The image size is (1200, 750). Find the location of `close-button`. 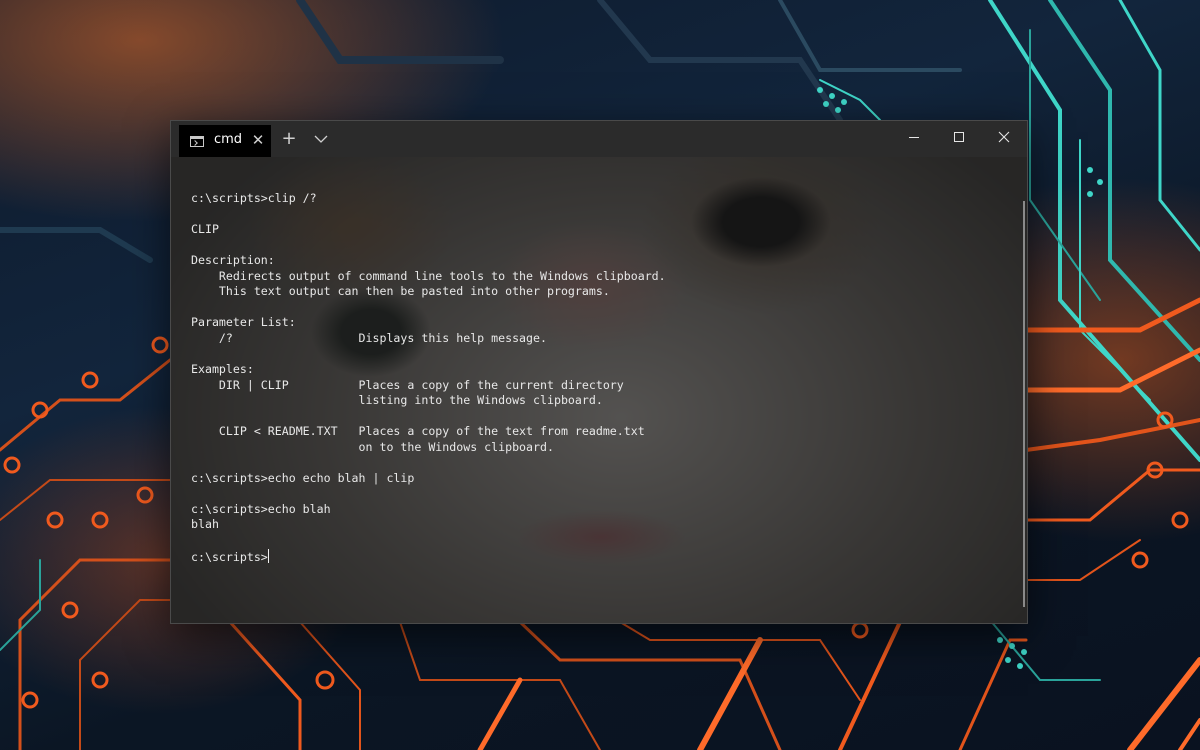

close-button is located at coordinates (1004, 137).